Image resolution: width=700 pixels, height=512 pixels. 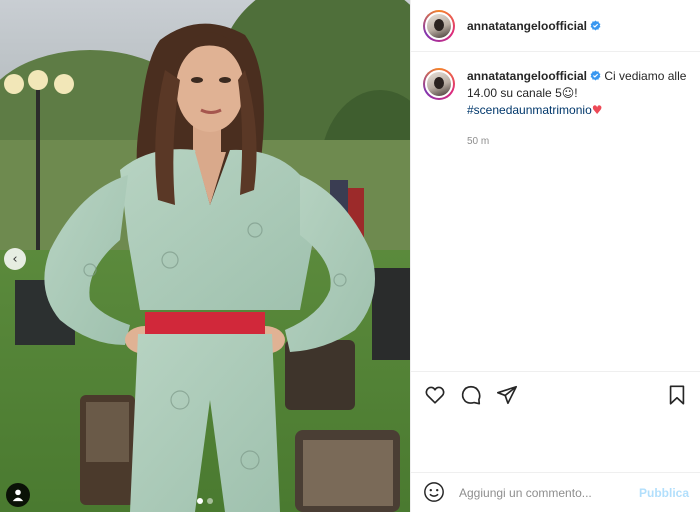 What do you see at coordinates (205, 501) in the screenshot?
I see `carousel-indicator` at bounding box center [205, 501].